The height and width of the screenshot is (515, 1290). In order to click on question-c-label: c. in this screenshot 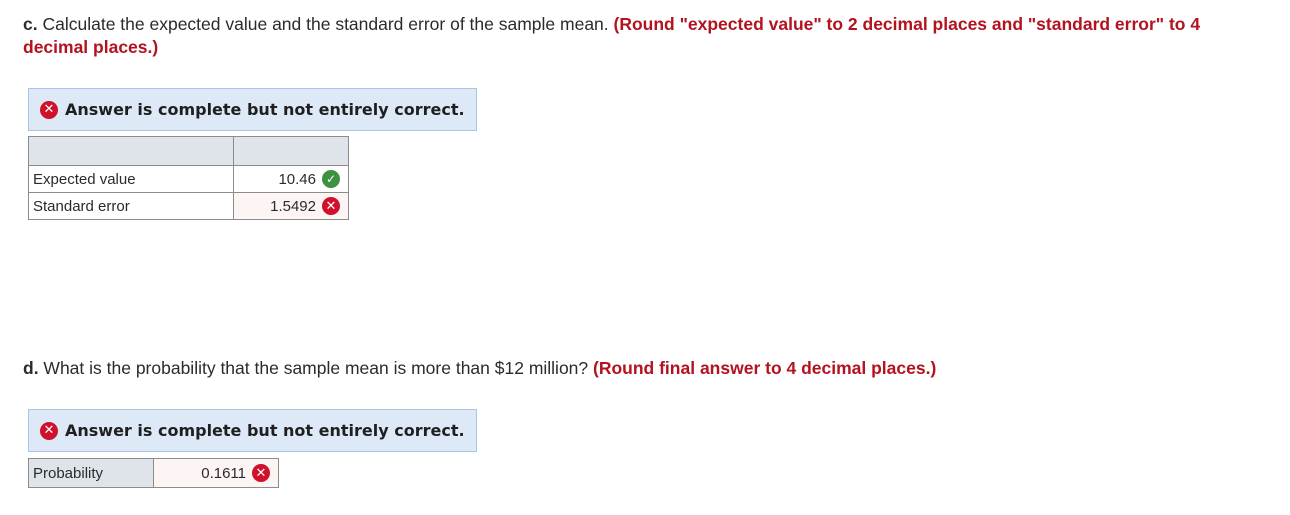, I will do `click(30, 24)`.